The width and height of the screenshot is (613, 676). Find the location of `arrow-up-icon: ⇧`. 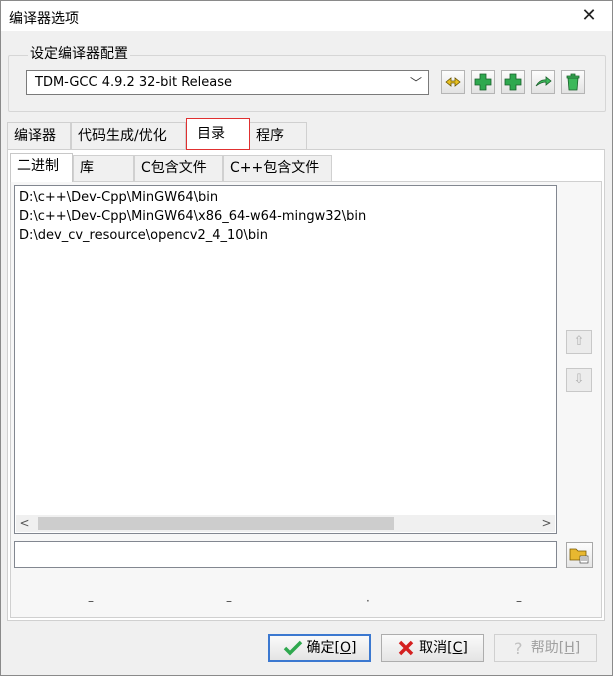

arrow-up-icon: ⇧ is located at coordinates (579, 341).